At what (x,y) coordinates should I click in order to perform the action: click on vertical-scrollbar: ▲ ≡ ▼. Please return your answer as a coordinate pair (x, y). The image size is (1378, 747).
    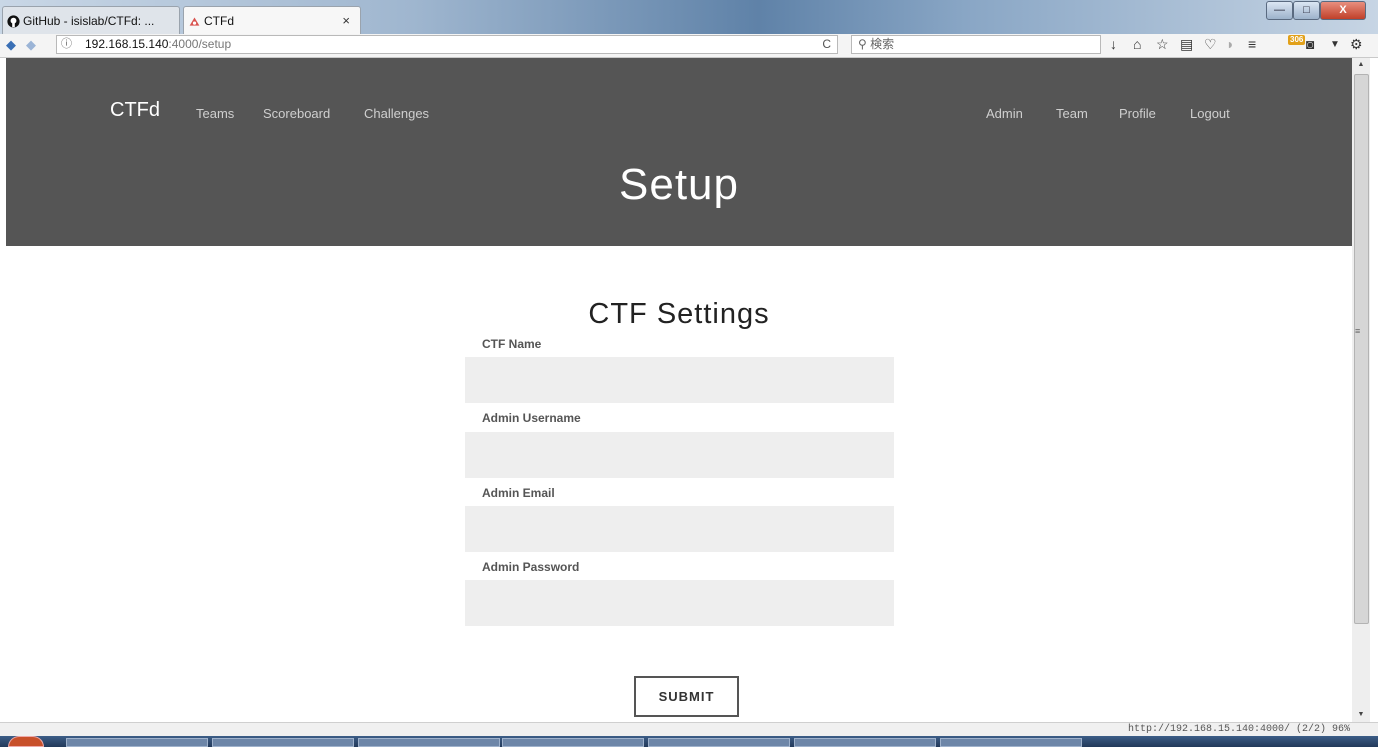
    Looking at the image, I should click on (1361, 390).